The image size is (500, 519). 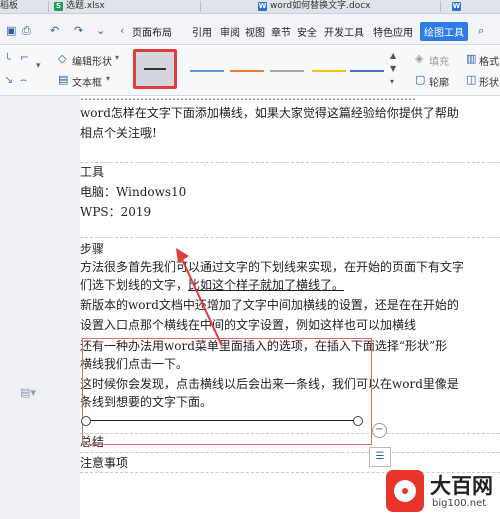 What do you see at coordinates (28, 392) in the screenshot?
I see `navigation-pane-icon: ▤▾` at bounding box center [28, 392].